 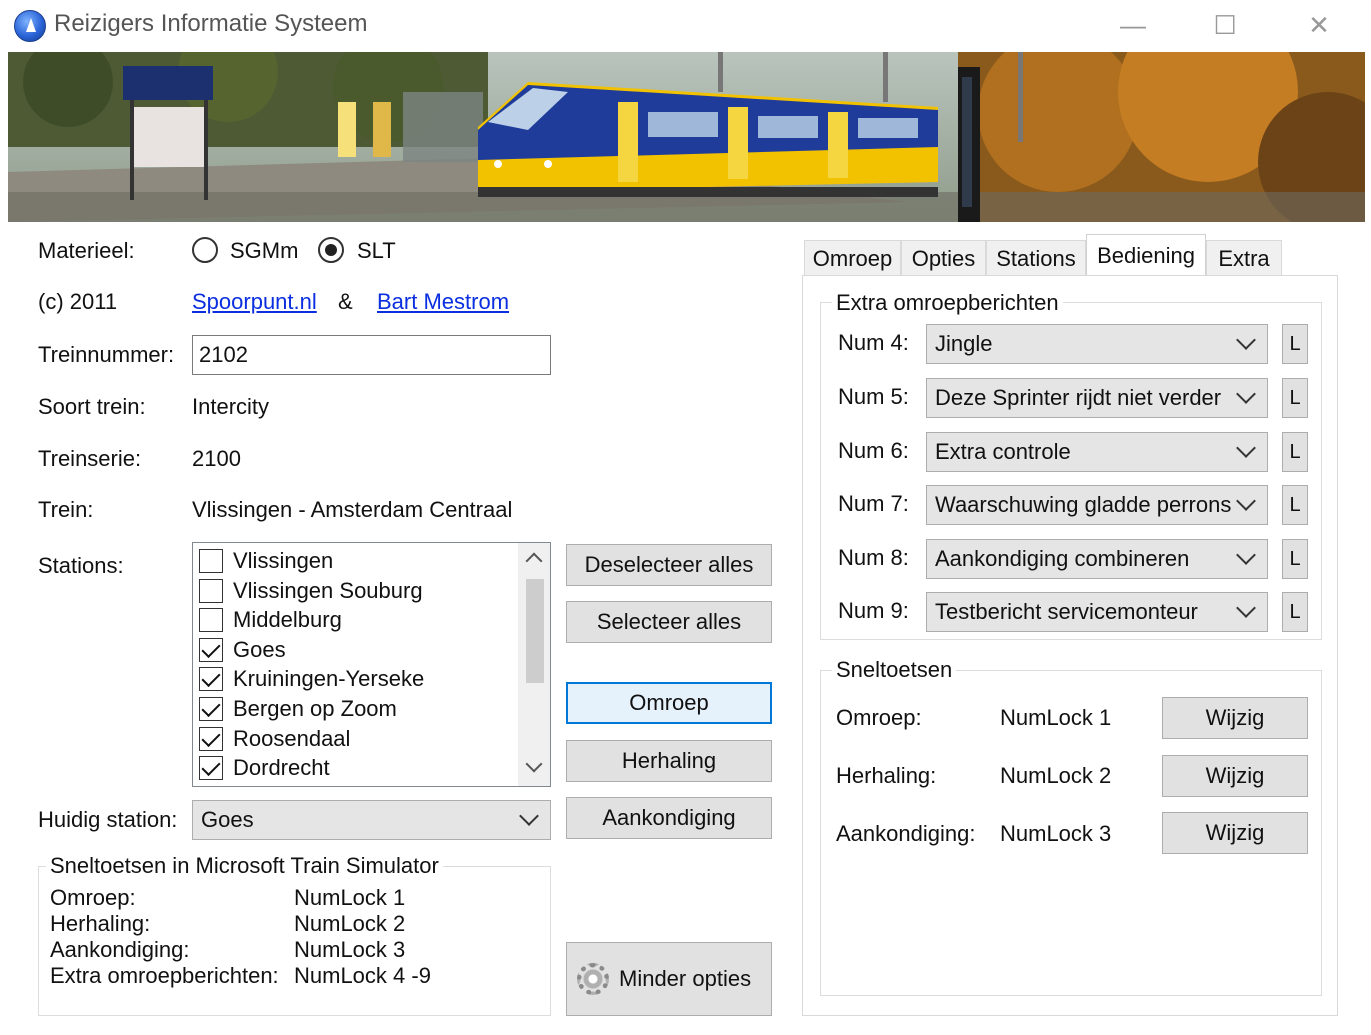 What do you see at coordinates (669, 761) in the screenshot?
I see `herhaling-button: Herhaling` at bounding box center [669, 761].